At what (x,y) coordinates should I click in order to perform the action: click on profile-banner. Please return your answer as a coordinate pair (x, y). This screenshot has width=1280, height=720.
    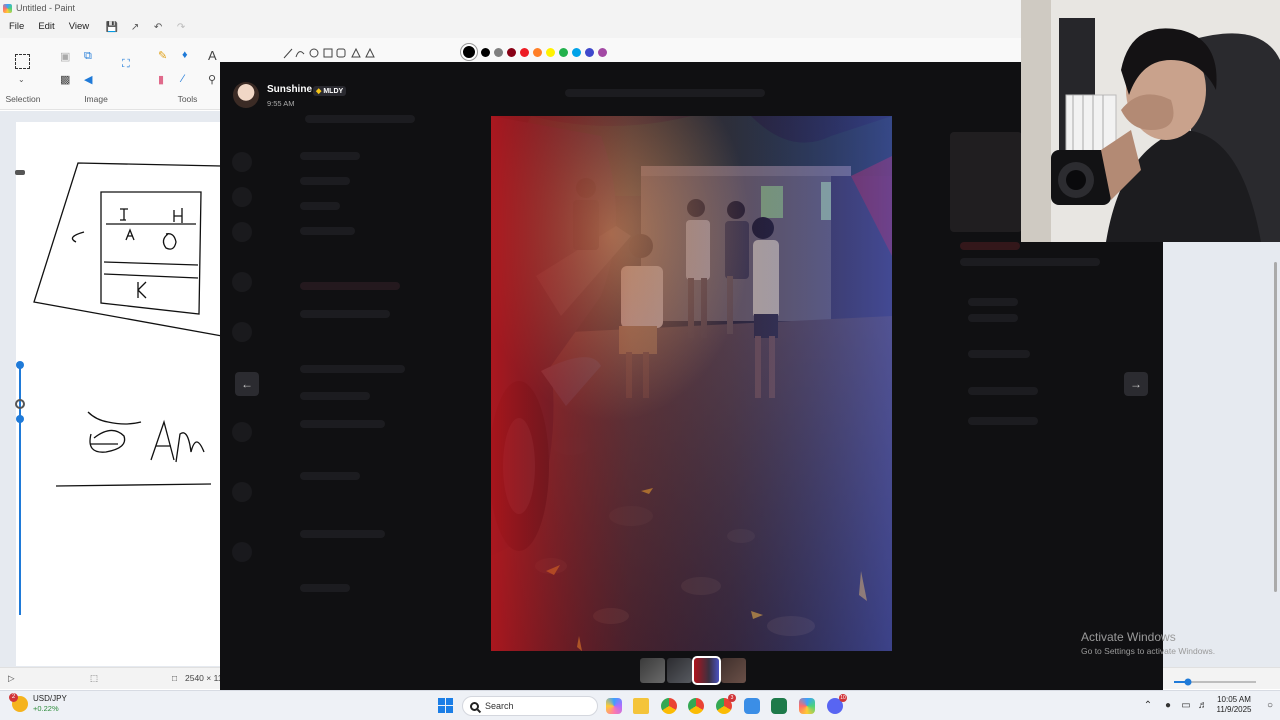
    Looking at the image, I should click on (986, 182).